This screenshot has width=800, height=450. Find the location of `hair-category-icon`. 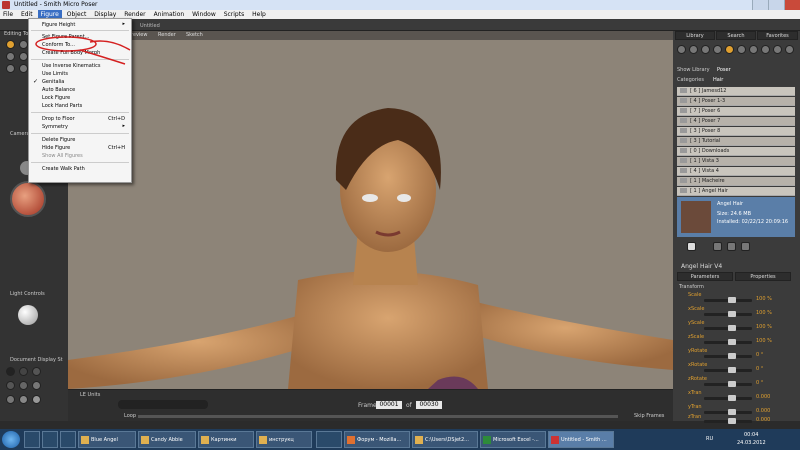

hair-category-icon is located at coordinates (729, 49).